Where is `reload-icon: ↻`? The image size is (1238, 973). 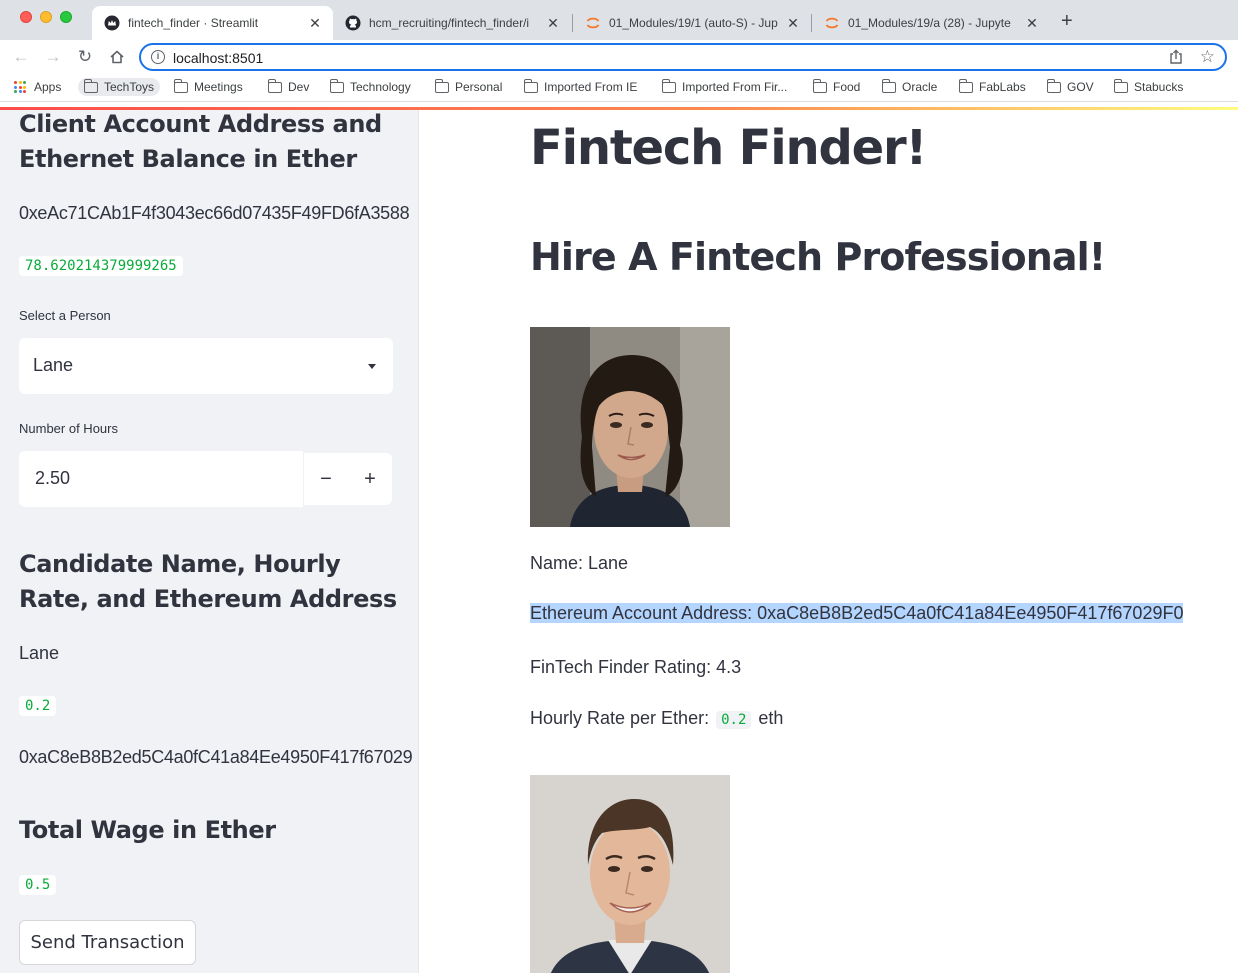 reload-icon: ↻ is located at coordinates (85, 57).